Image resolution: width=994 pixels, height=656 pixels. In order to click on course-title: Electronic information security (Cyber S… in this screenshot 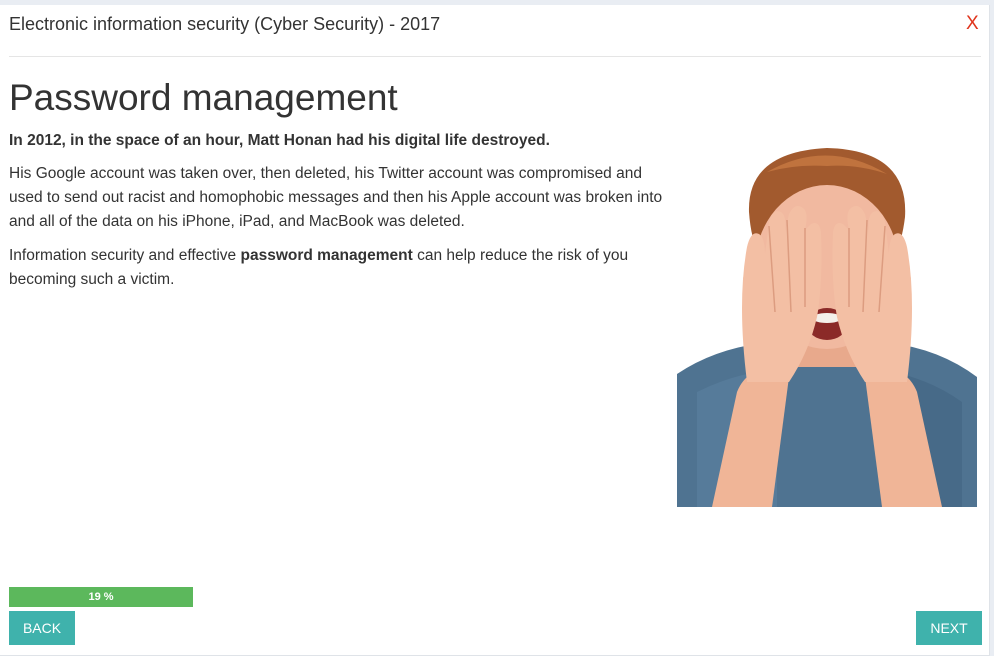, I will do `click(225, 24)`.